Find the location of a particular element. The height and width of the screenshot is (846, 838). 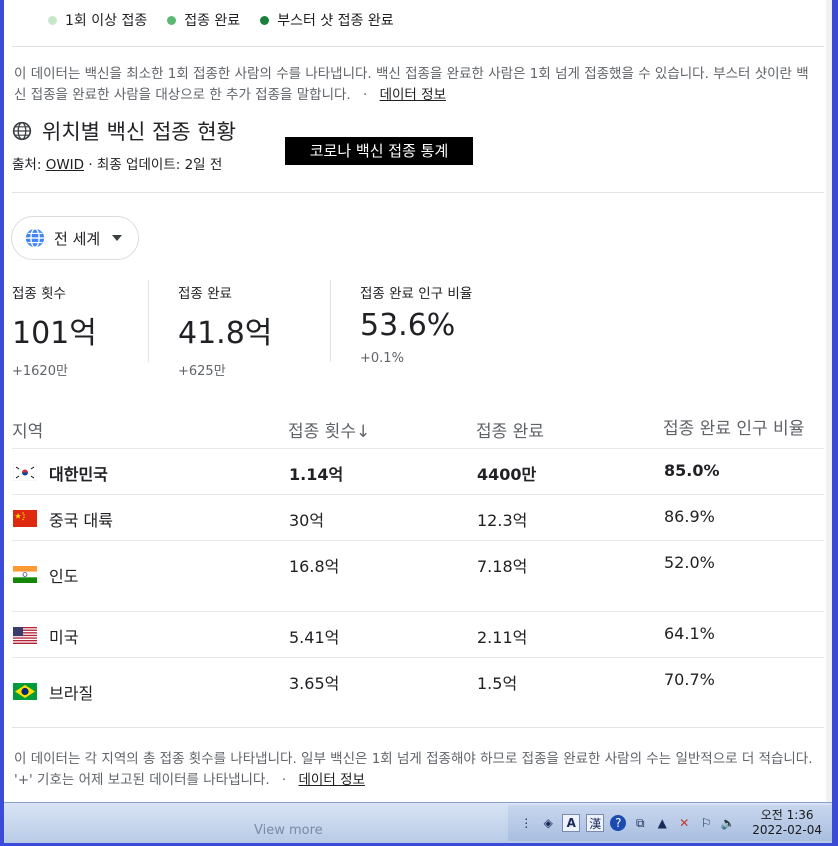

system-clock: 오전 1:36 2022-02-04 is located at coordinates (787, 823).